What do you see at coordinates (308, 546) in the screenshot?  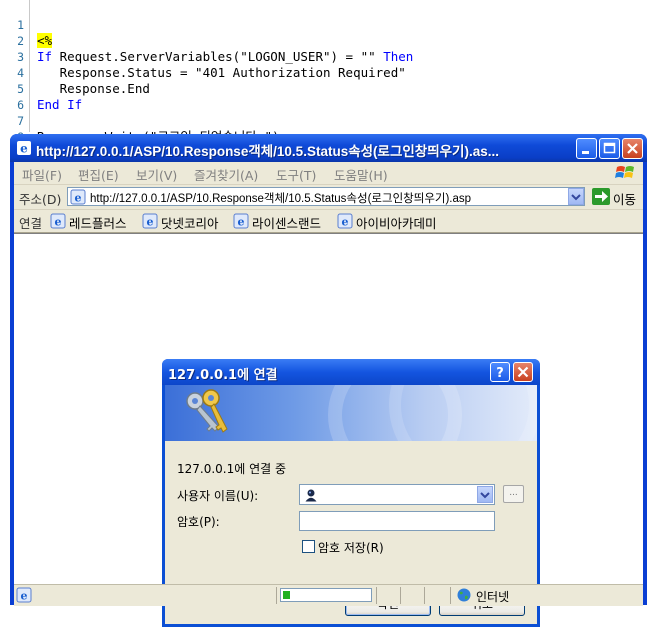 I see `remember-password-checkbox` at bounding box center [308, 546].